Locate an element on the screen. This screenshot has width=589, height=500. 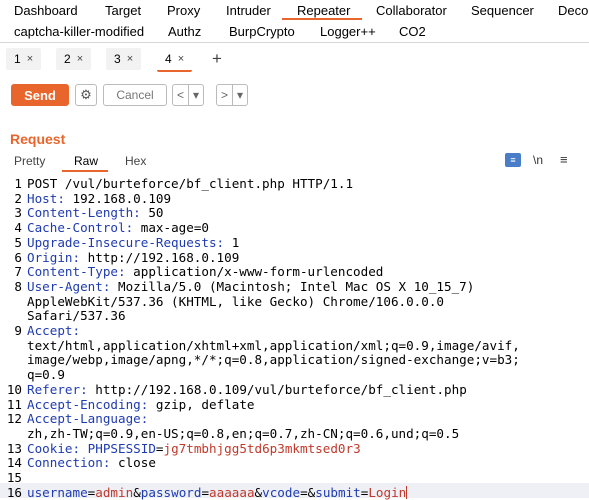
header-key: Accept-Encoding: is located at coordinates (88, 404).